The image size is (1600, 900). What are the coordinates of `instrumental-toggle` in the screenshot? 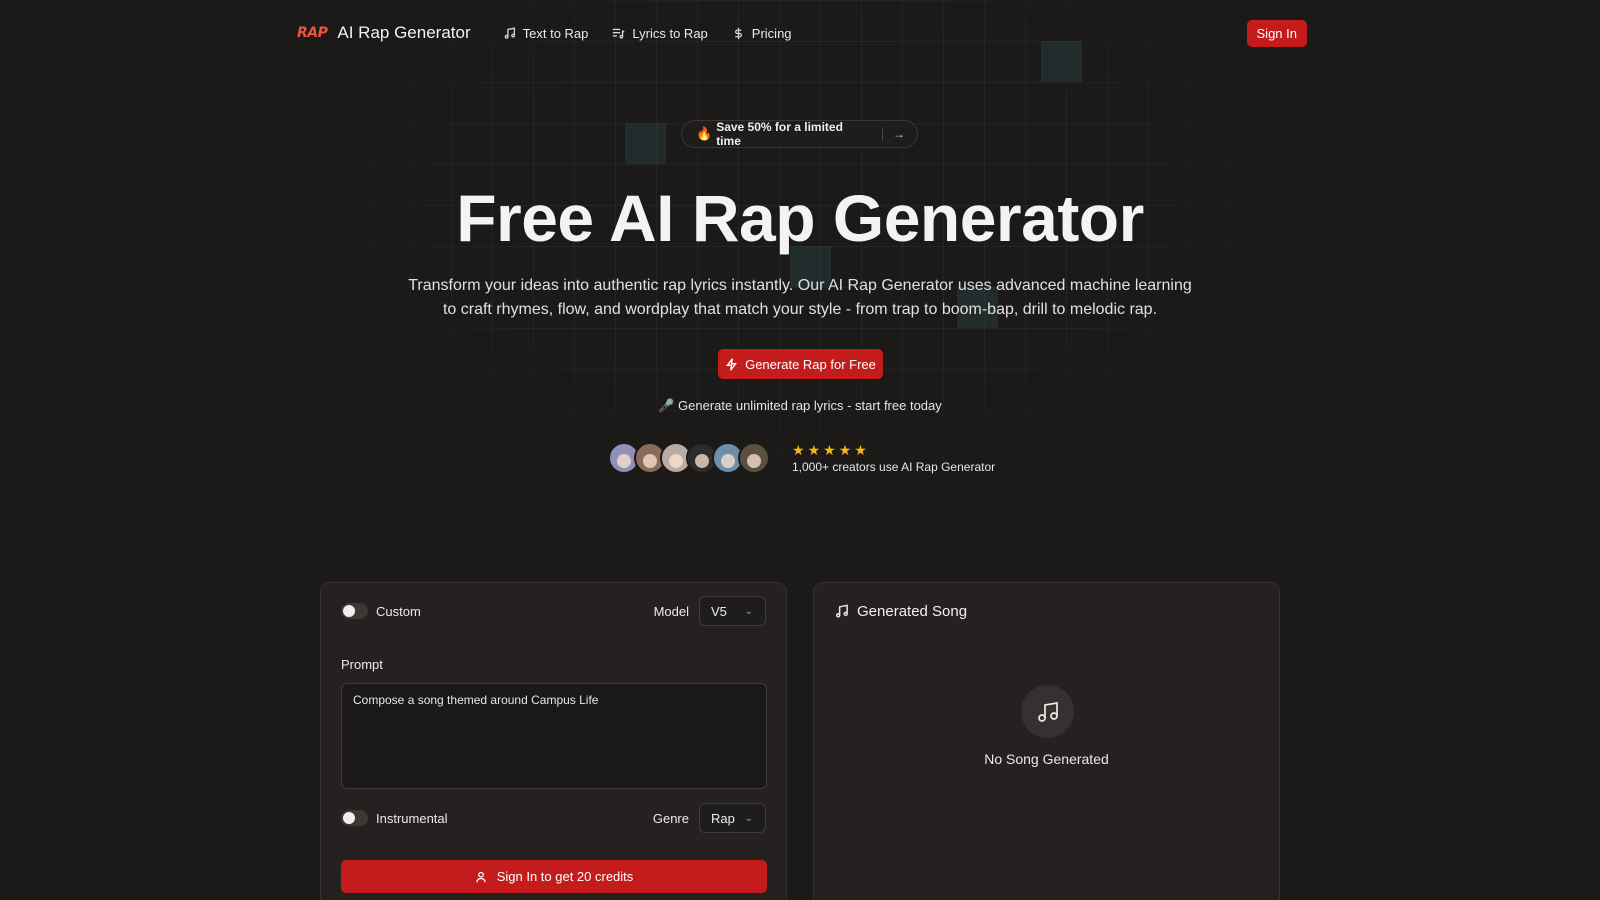 It's located at (354, 818).